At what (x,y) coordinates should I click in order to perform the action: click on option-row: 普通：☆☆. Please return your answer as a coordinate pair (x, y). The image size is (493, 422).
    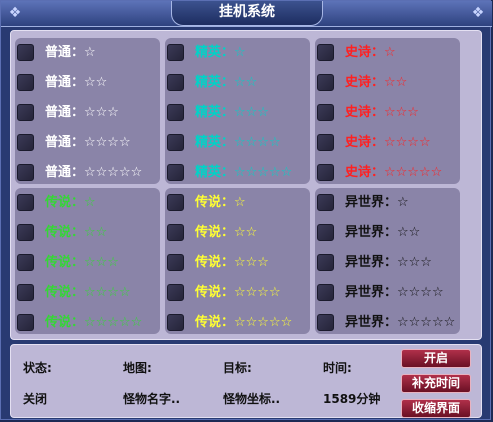
    Looking at the image, I should click on (100, 84).